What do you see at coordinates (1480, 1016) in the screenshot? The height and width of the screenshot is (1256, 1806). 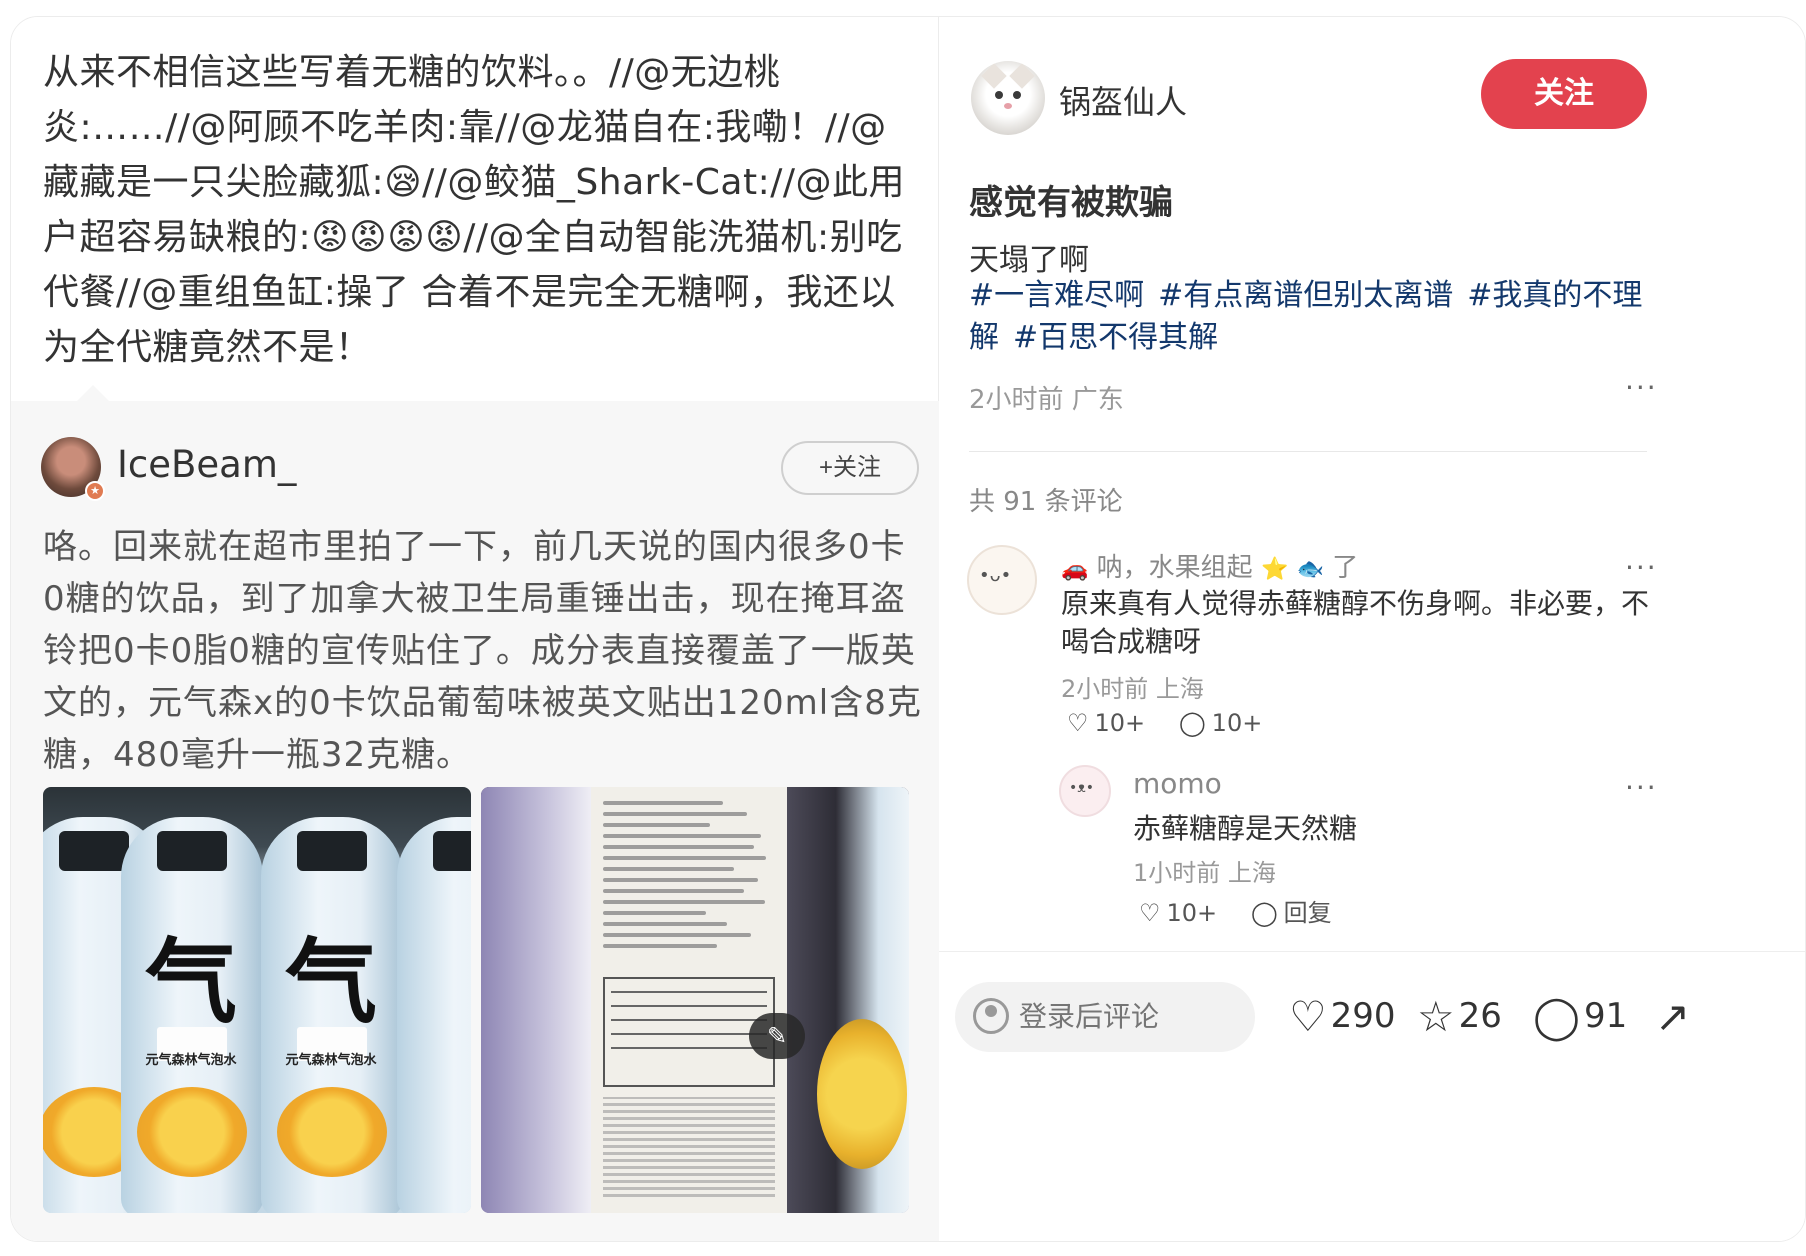 I see `collect-count: 26` at bounding box center [1480, 1016].